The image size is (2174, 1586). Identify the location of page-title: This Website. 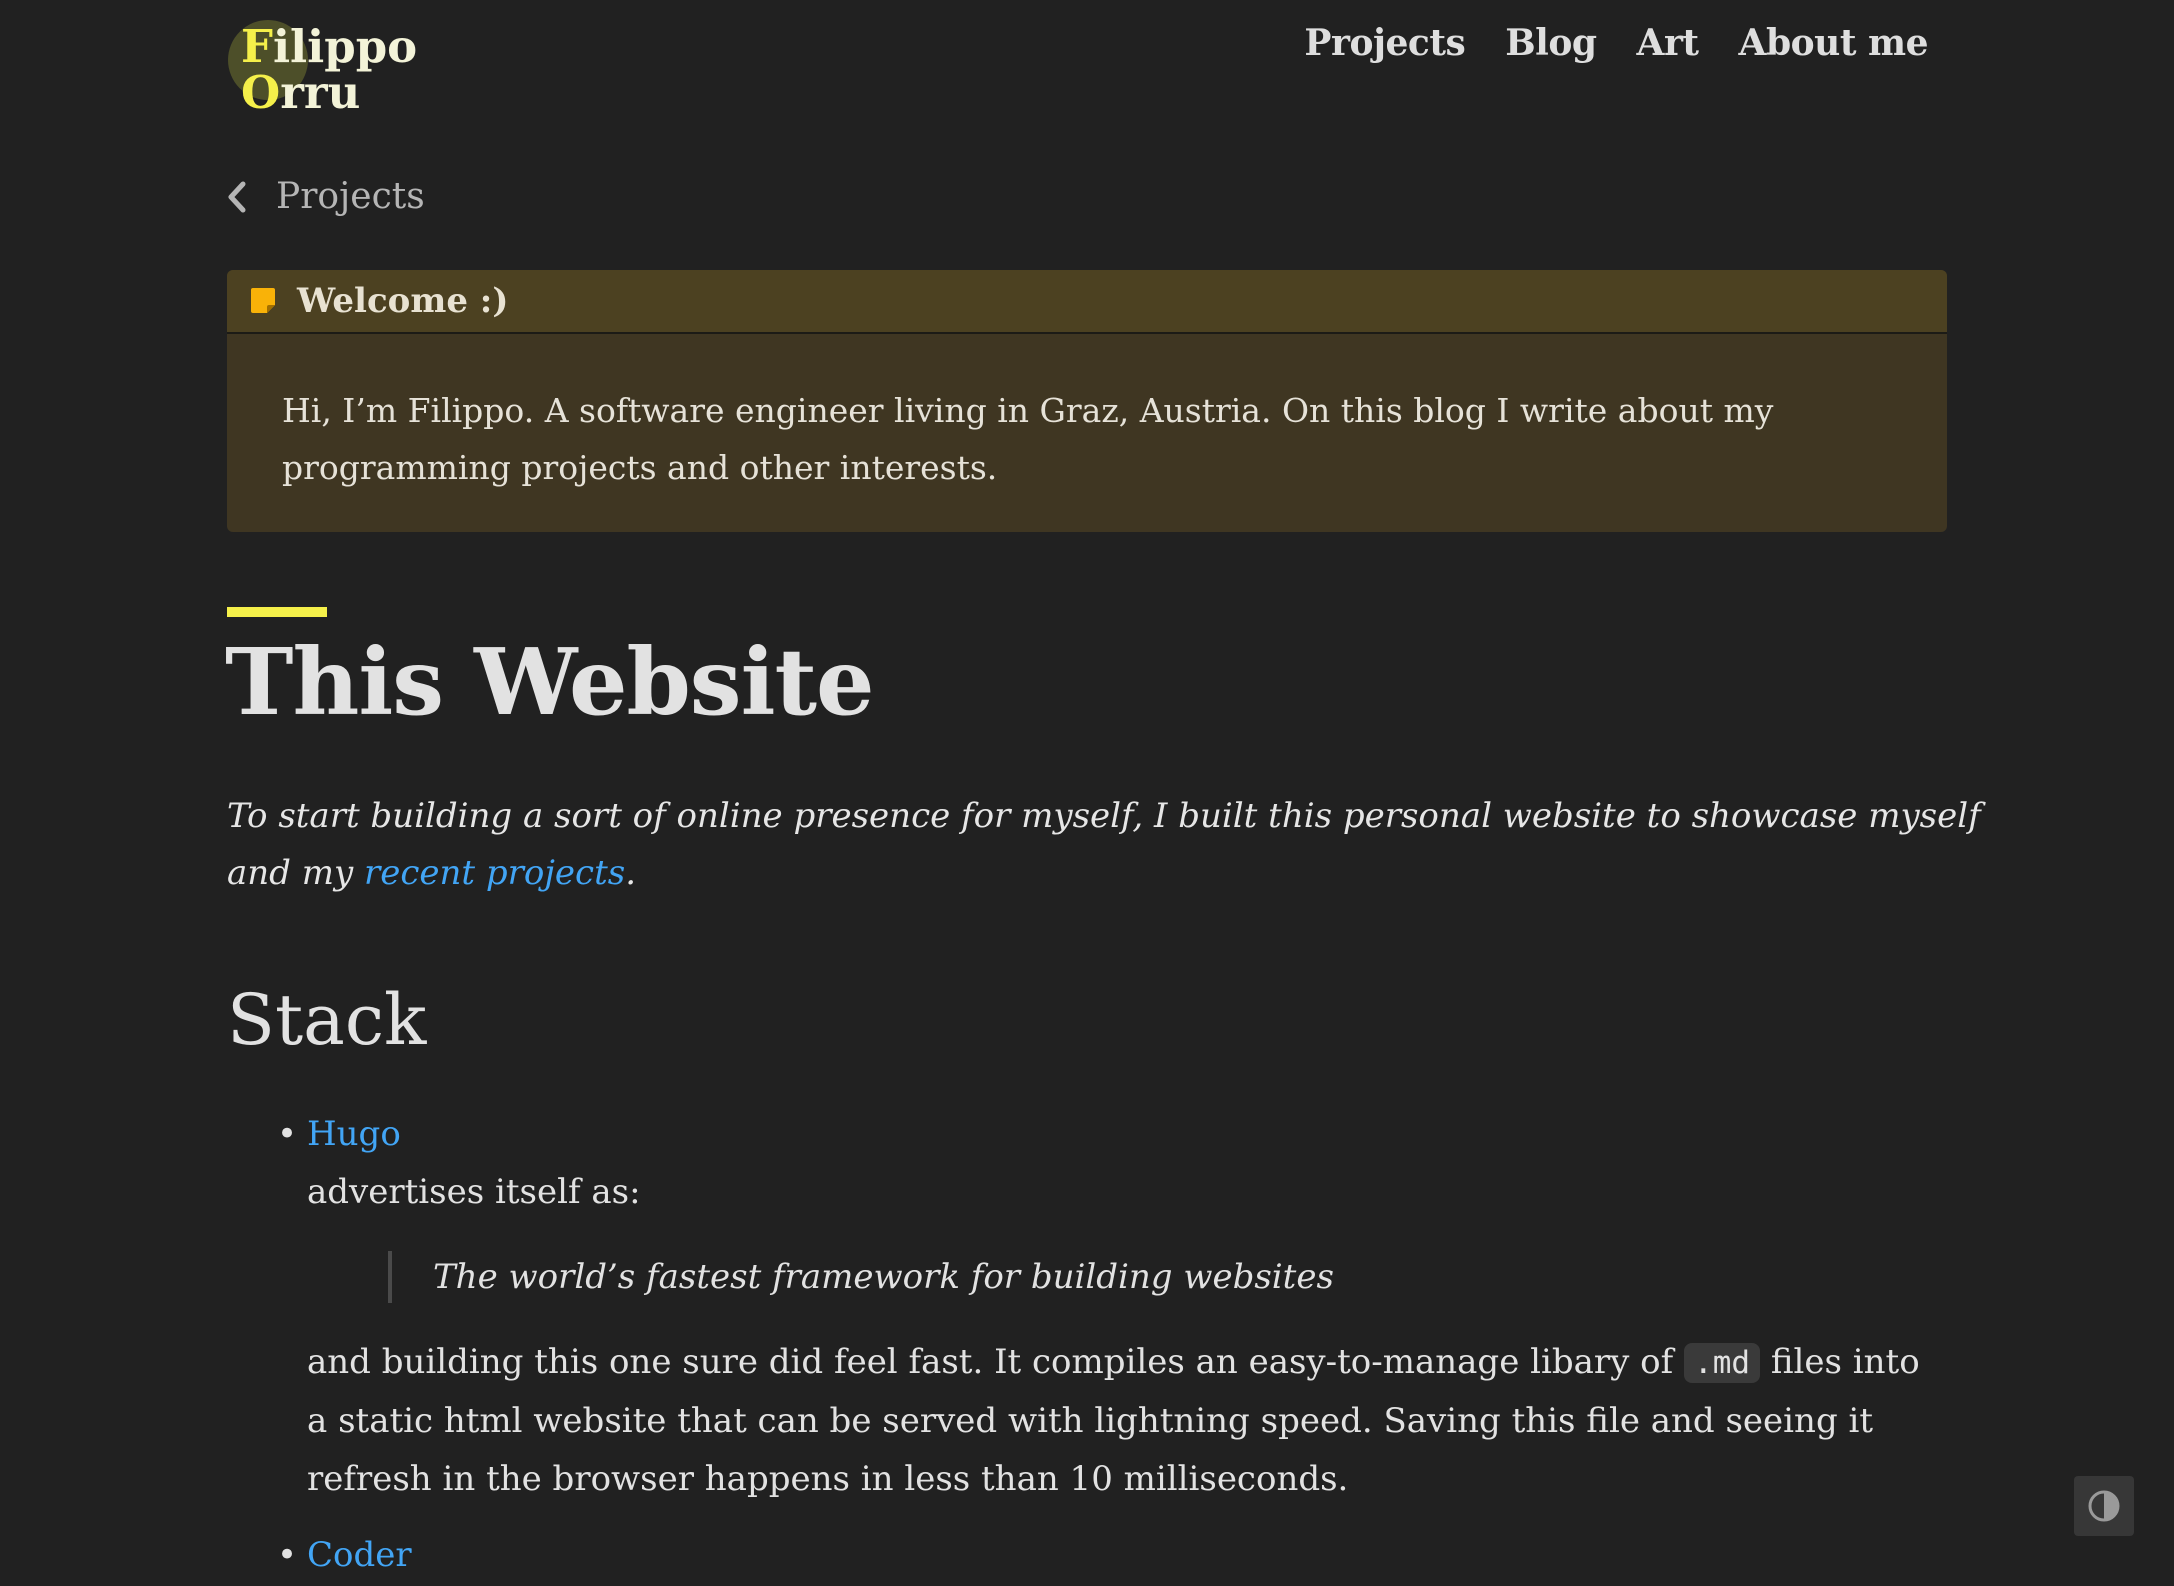
(550, 682).